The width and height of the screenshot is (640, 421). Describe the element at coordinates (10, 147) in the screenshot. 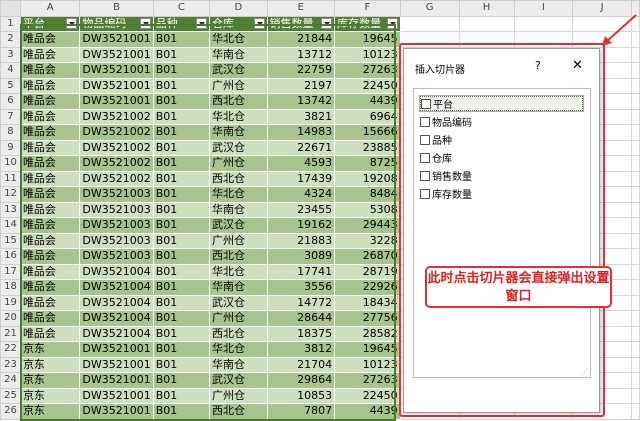

I see `row-number: 9` at that location.